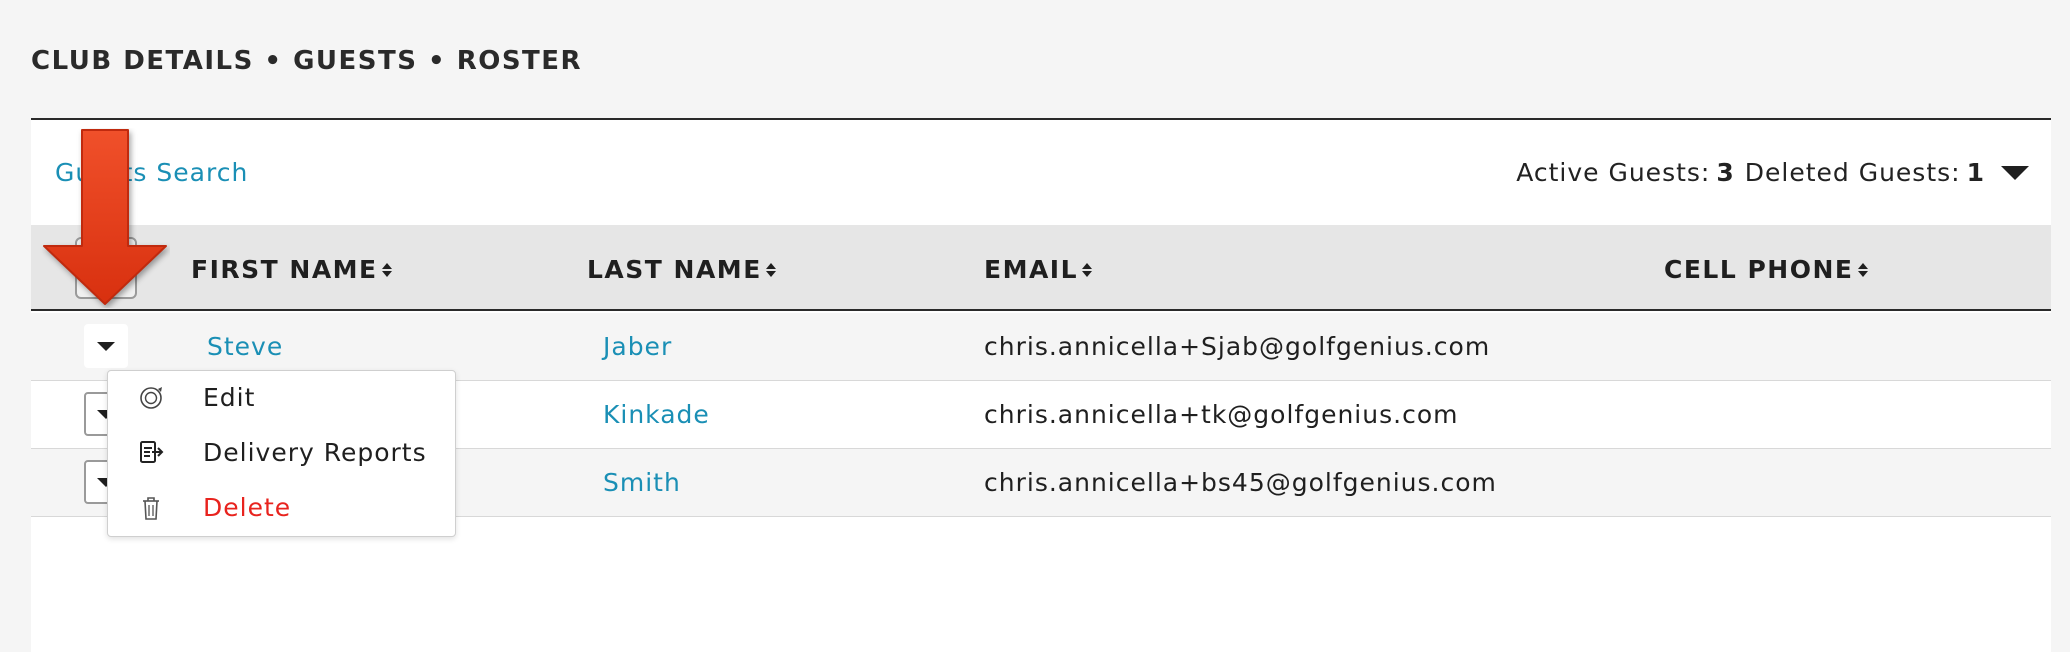  I want to click on menu-item-delete: Delete, so click(281, 507).